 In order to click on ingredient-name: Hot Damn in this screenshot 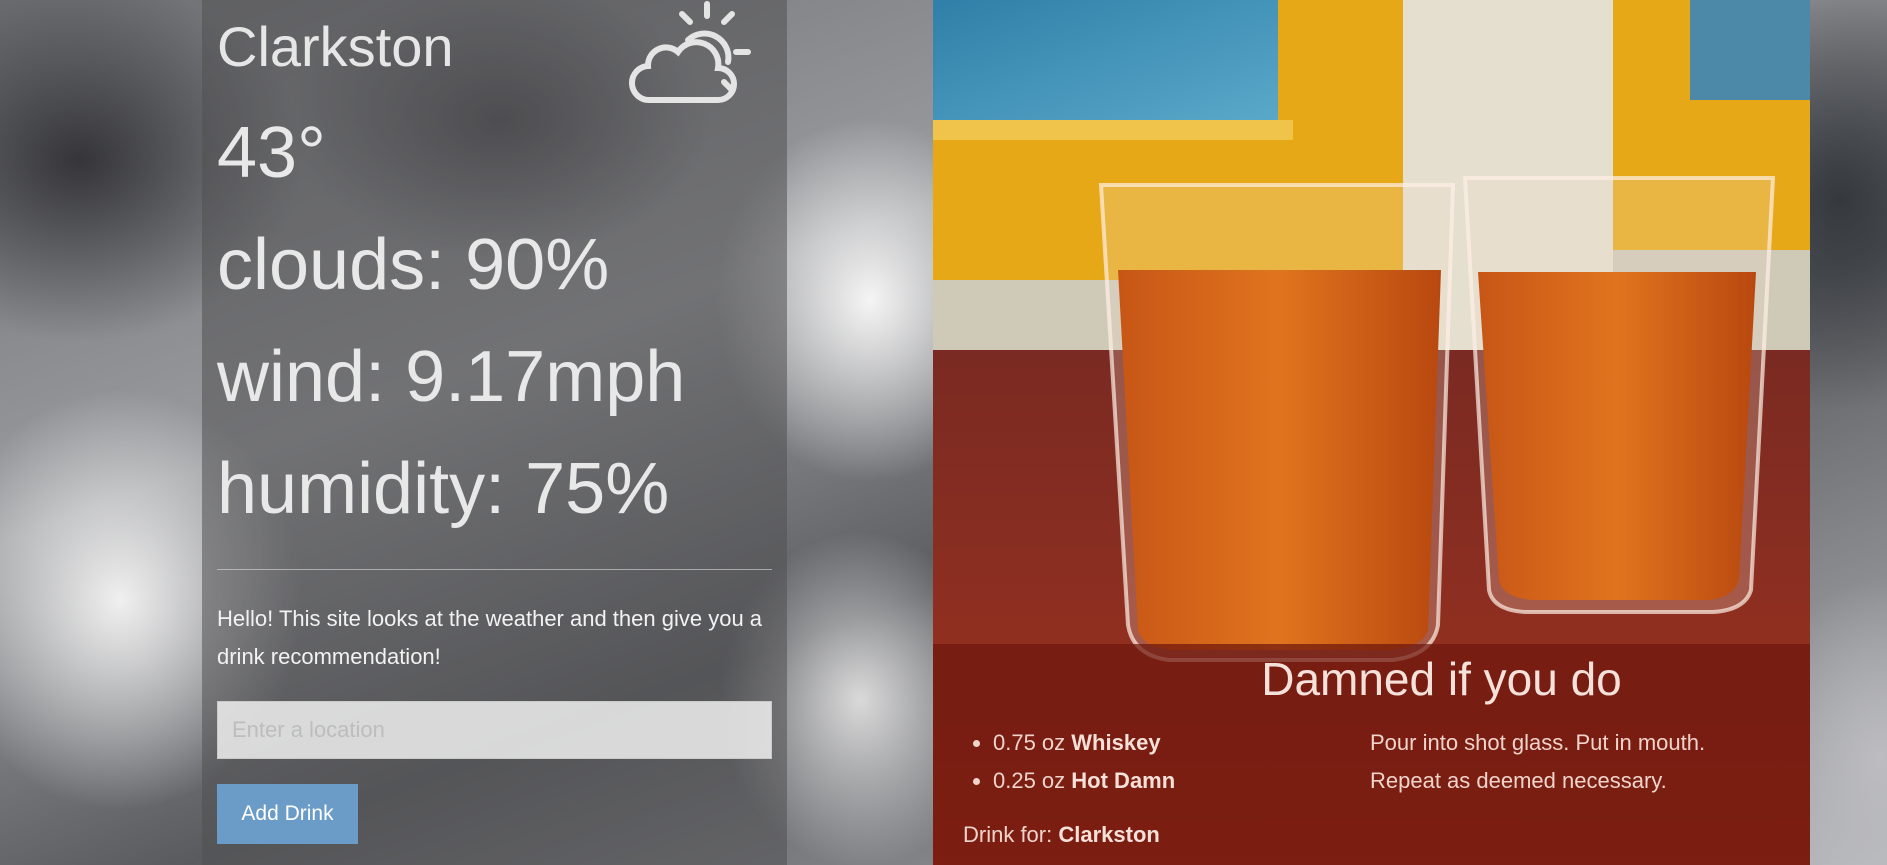, I will do `click(1123, 780)`.